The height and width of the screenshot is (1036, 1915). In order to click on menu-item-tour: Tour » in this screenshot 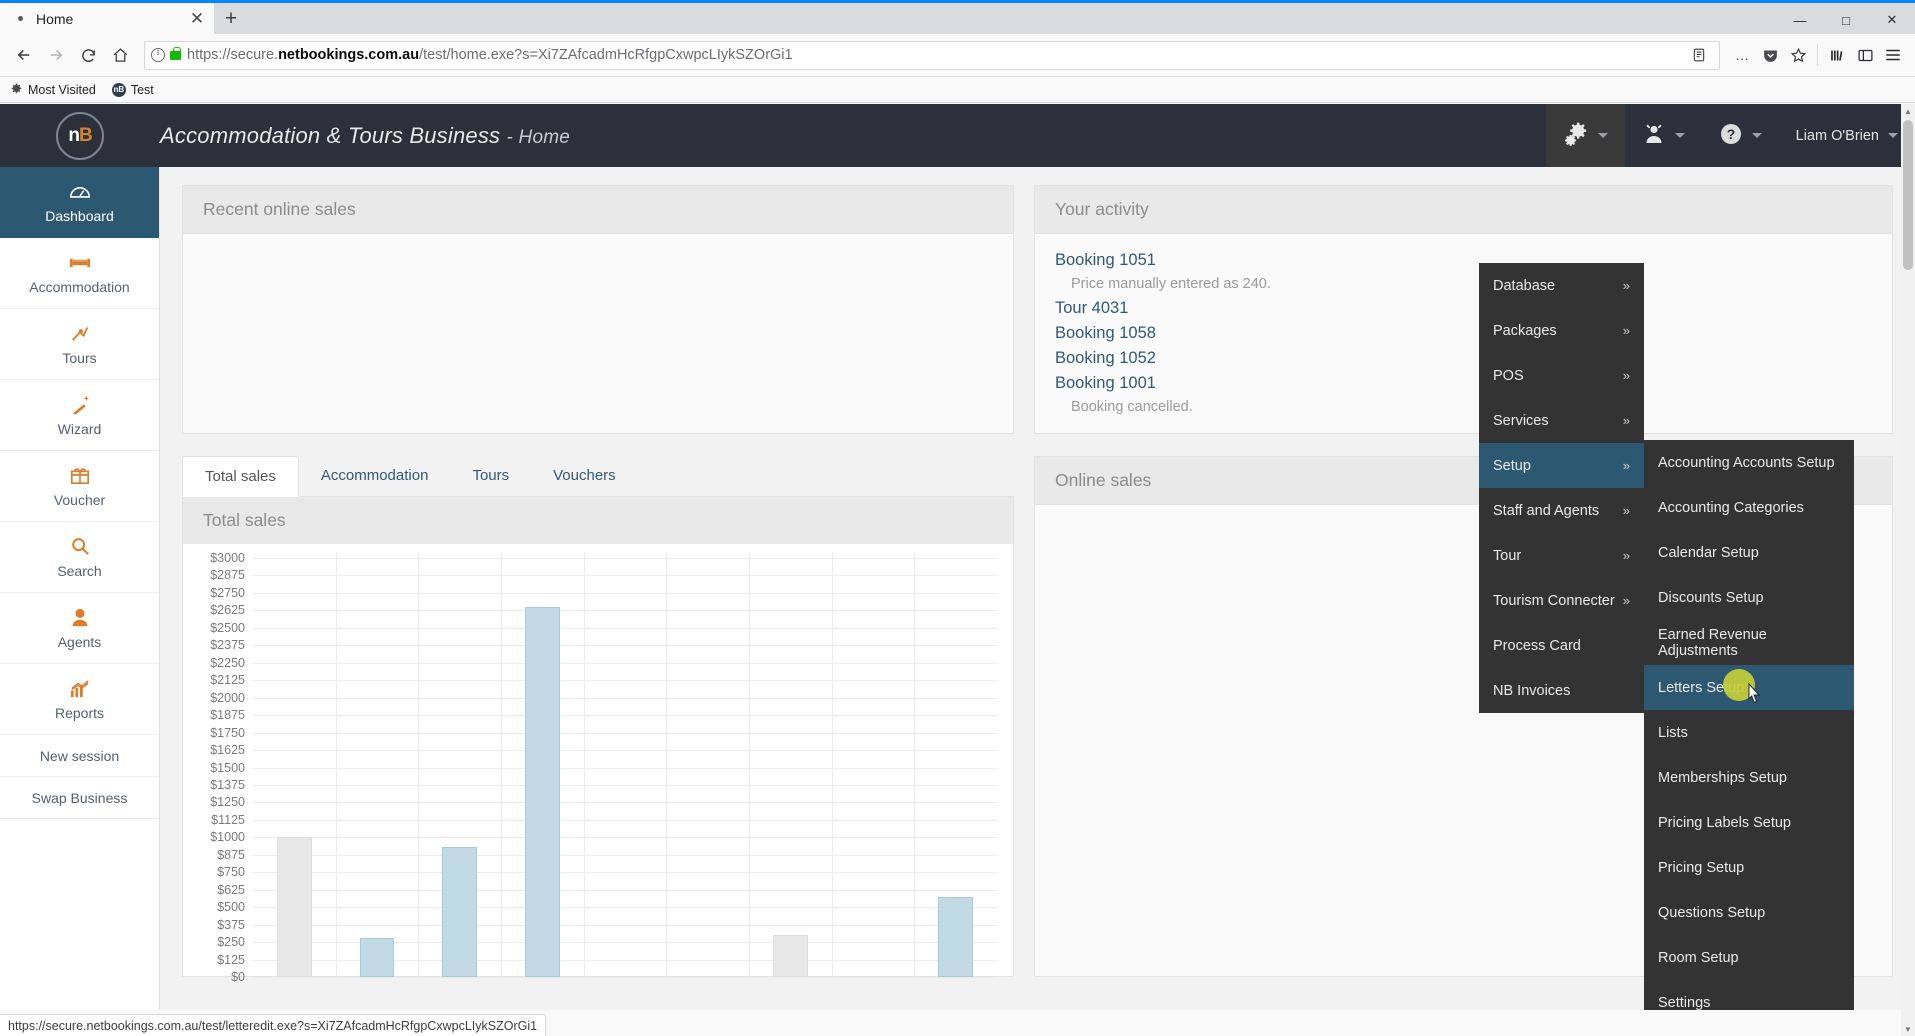, I will do `click(1561, 555)`.